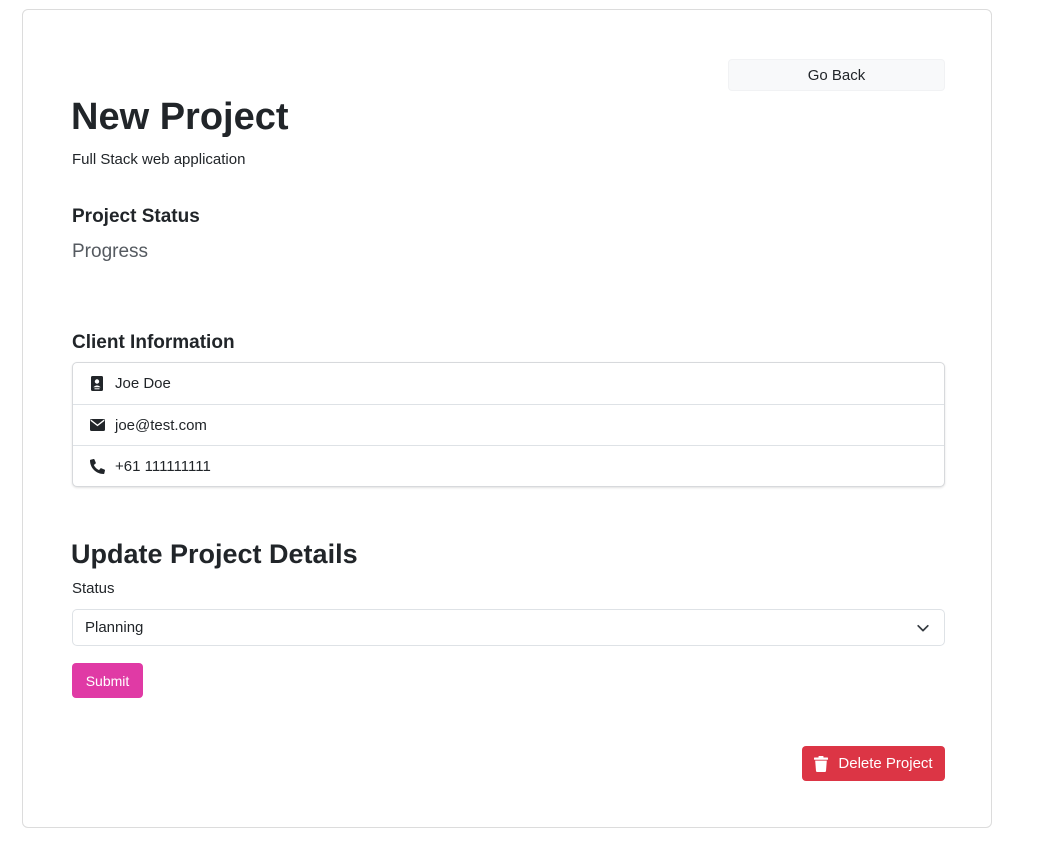 The height and width of the screenshot is (865, 1041). What do you see at coordinates (885, 763) in the screenshot?
I see `delete-label: Delete Project` at bounding box center [885, 763].